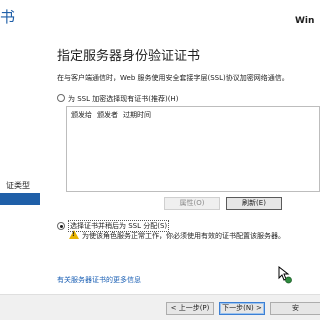 The width and height of the screenshot is (320, 320). Describe the element at coordinates (107, 115) in the screenshot. I see `column-header-issuer: 颁发者` at that location.